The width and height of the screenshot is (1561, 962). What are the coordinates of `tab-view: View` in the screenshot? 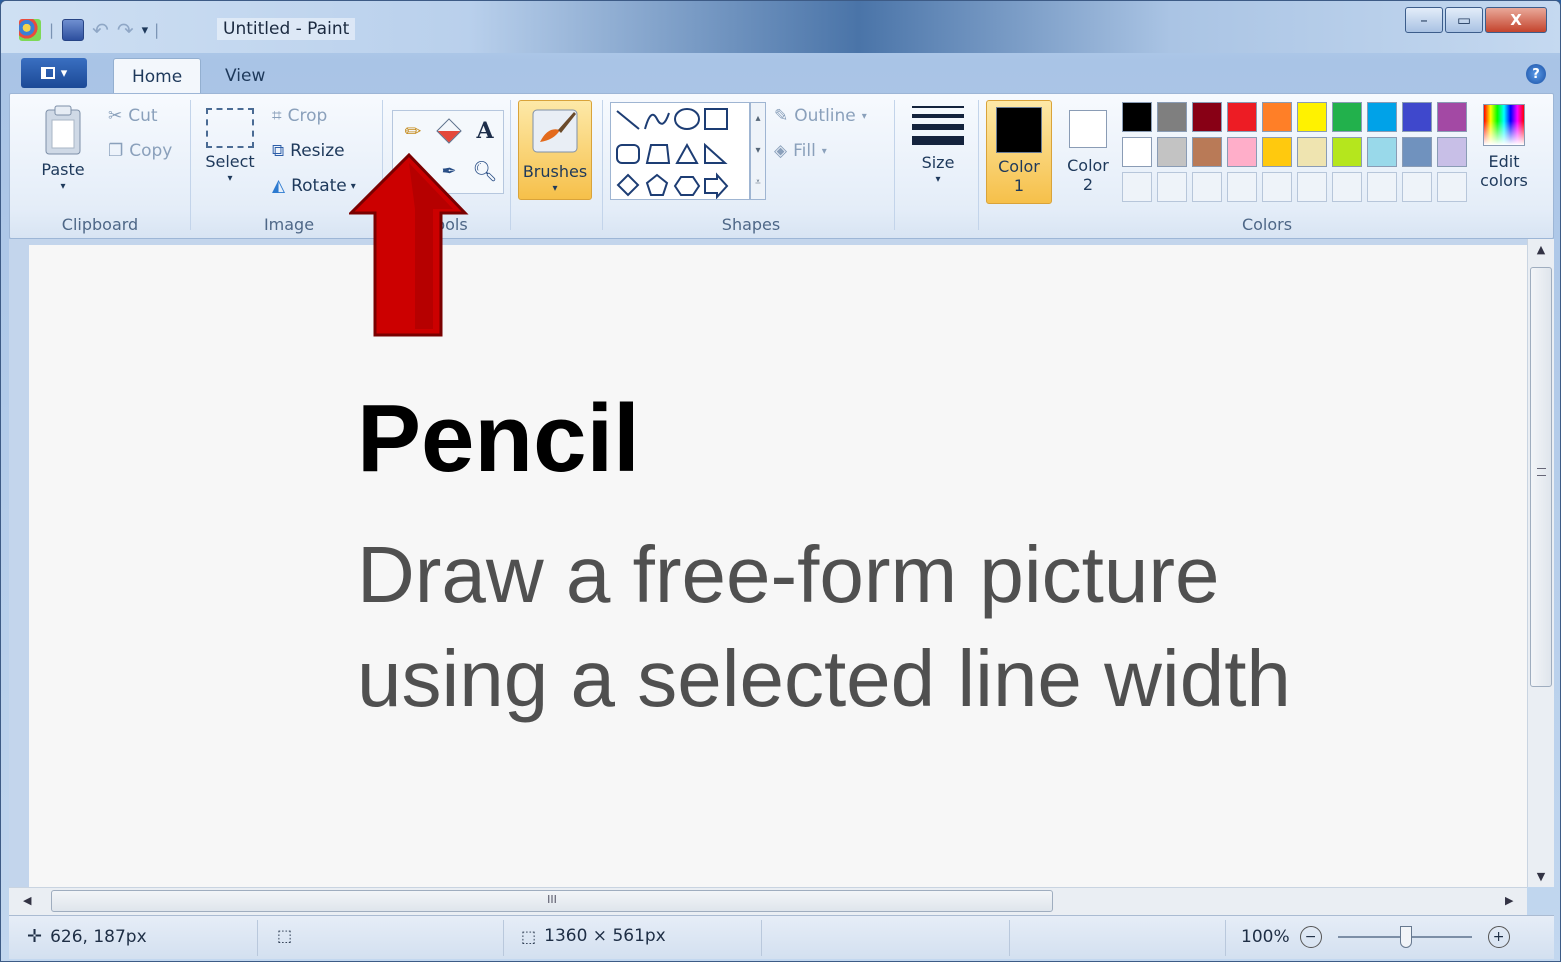 It's located at (245, 76).